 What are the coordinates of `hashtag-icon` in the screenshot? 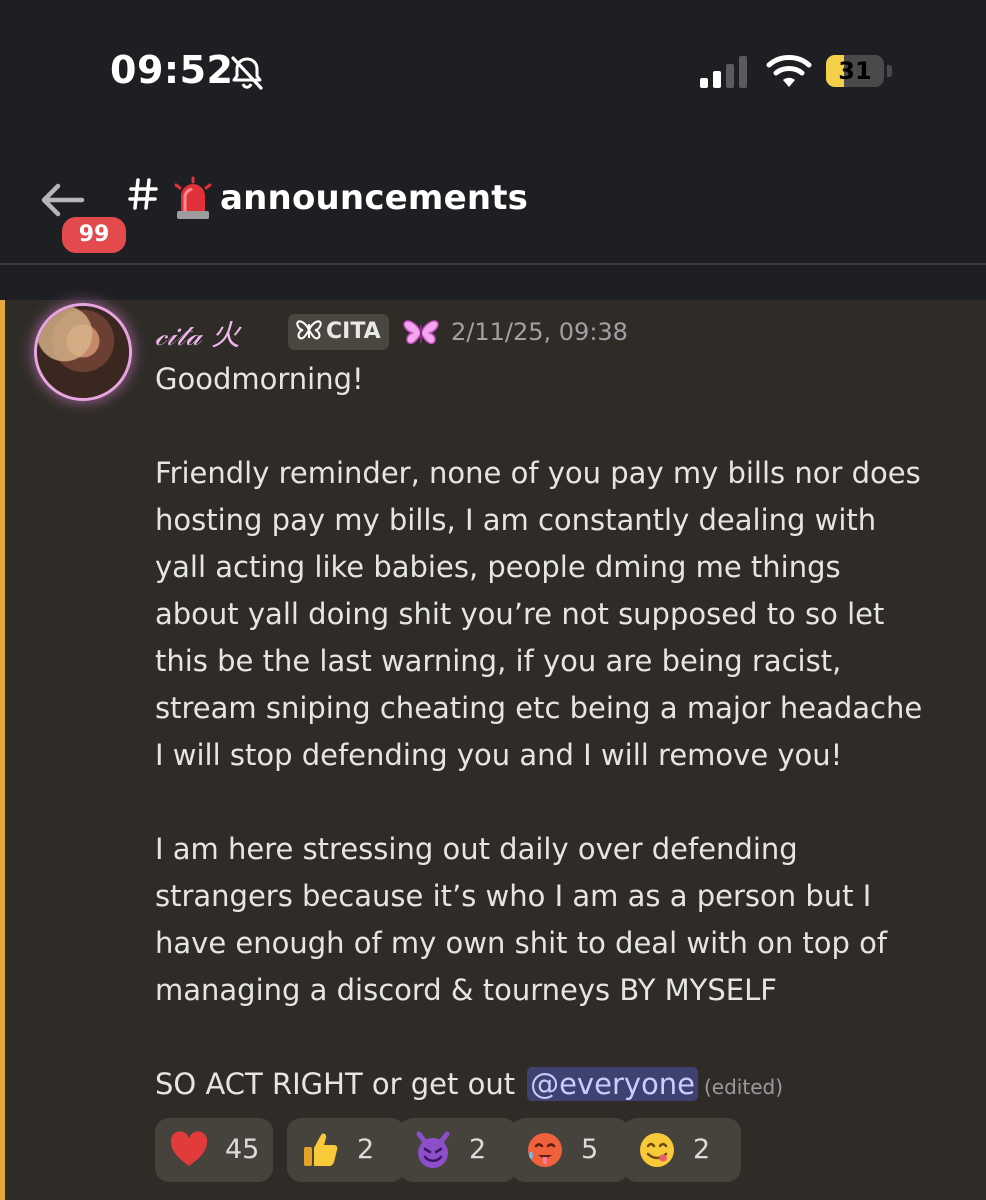 It's located at (143, 194).